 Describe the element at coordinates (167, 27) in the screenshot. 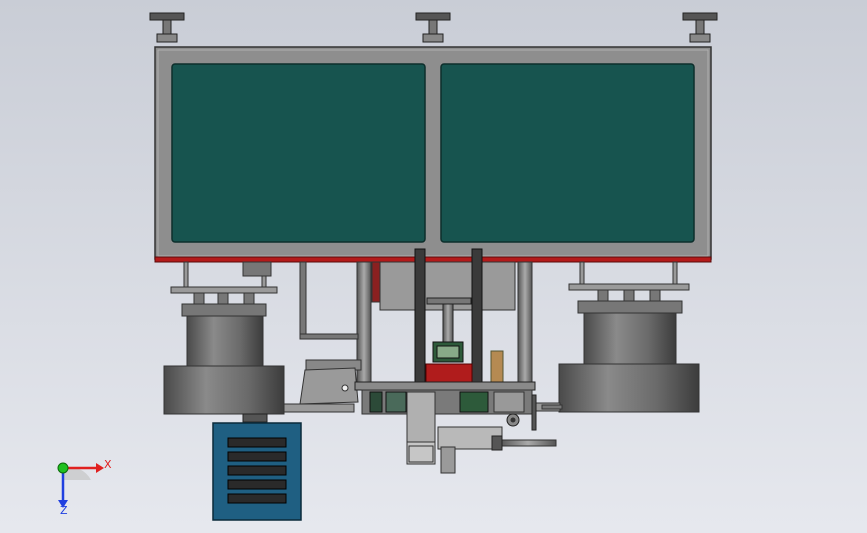

I see `leveling-foot-left` at that location.